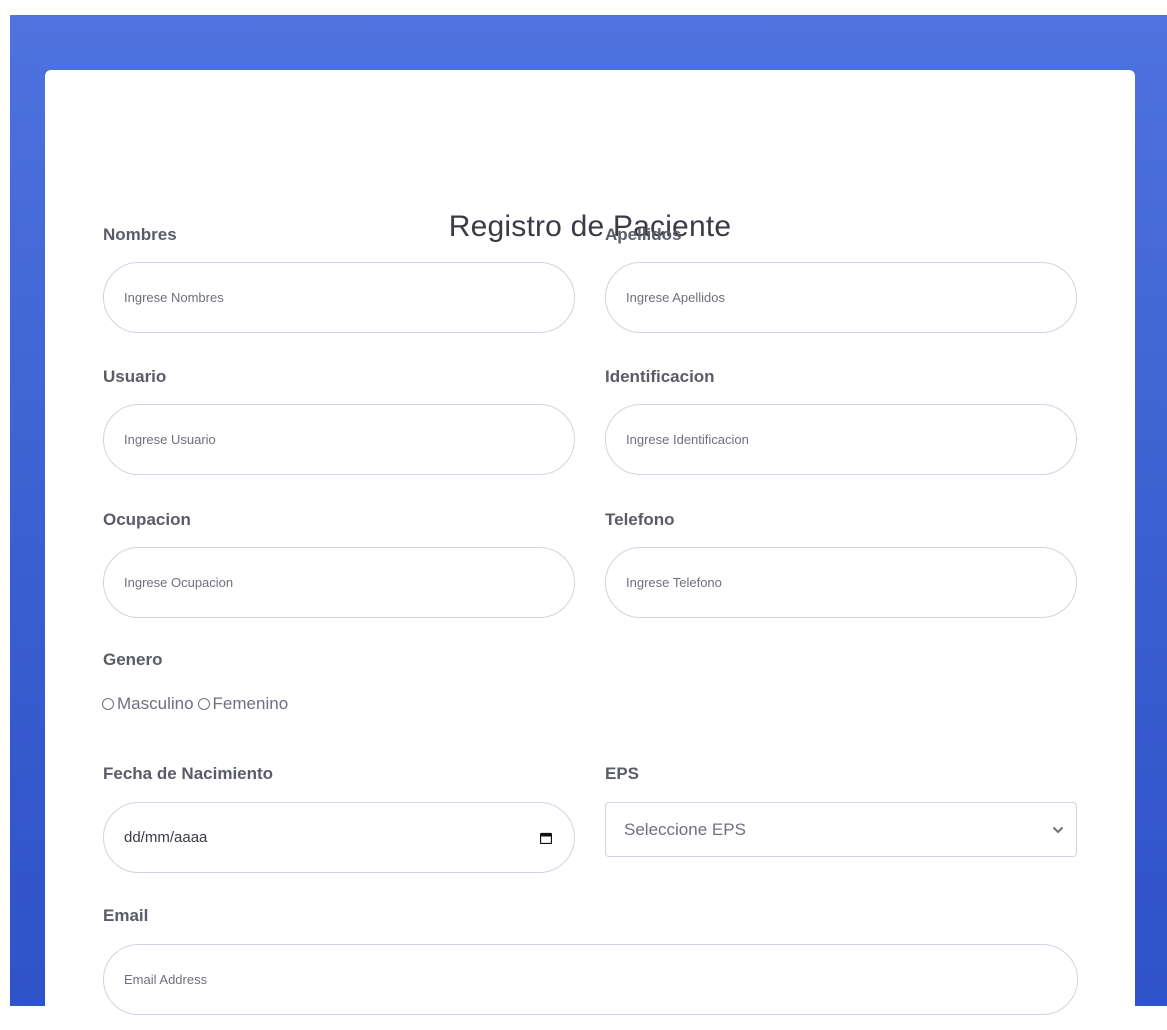 The image size is (1167, 1030). Describe the element at coordinates (841, 829) in the screenshot. I see `eps-select: Seleccione EPS` at that location.